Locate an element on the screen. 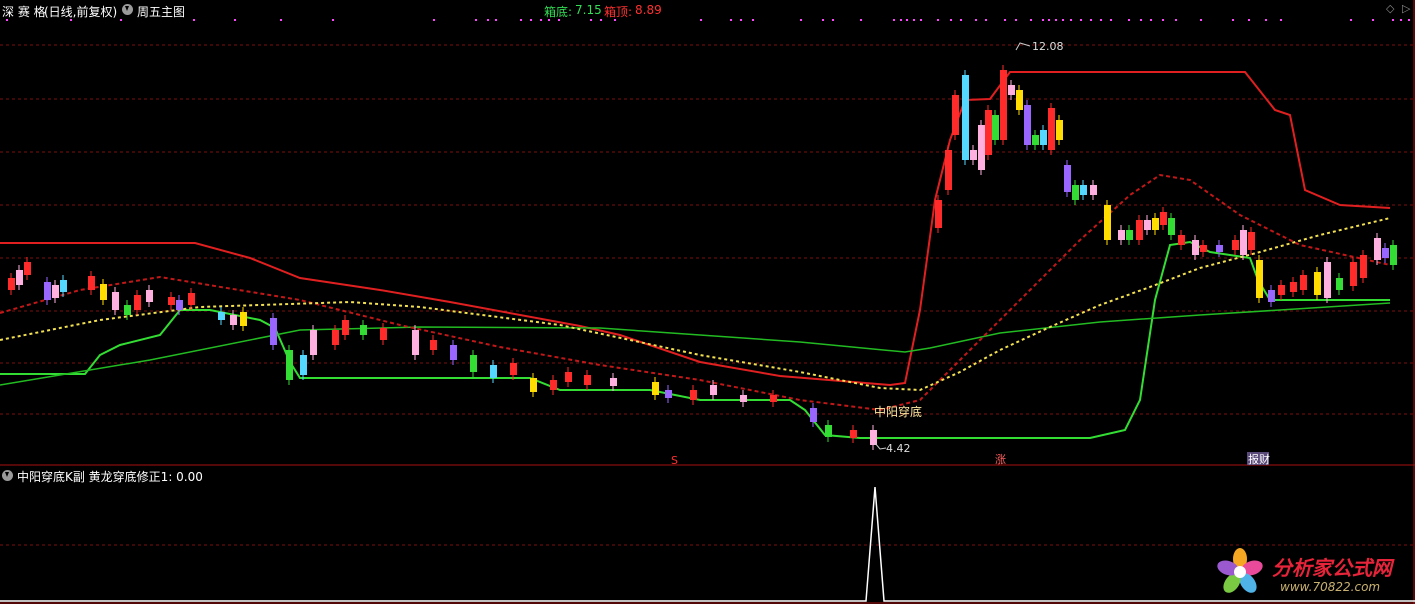 The height and width of the screenshot is (604, 1415). scroll-right-icon: ▷ is located at coordinates (1406, 8).